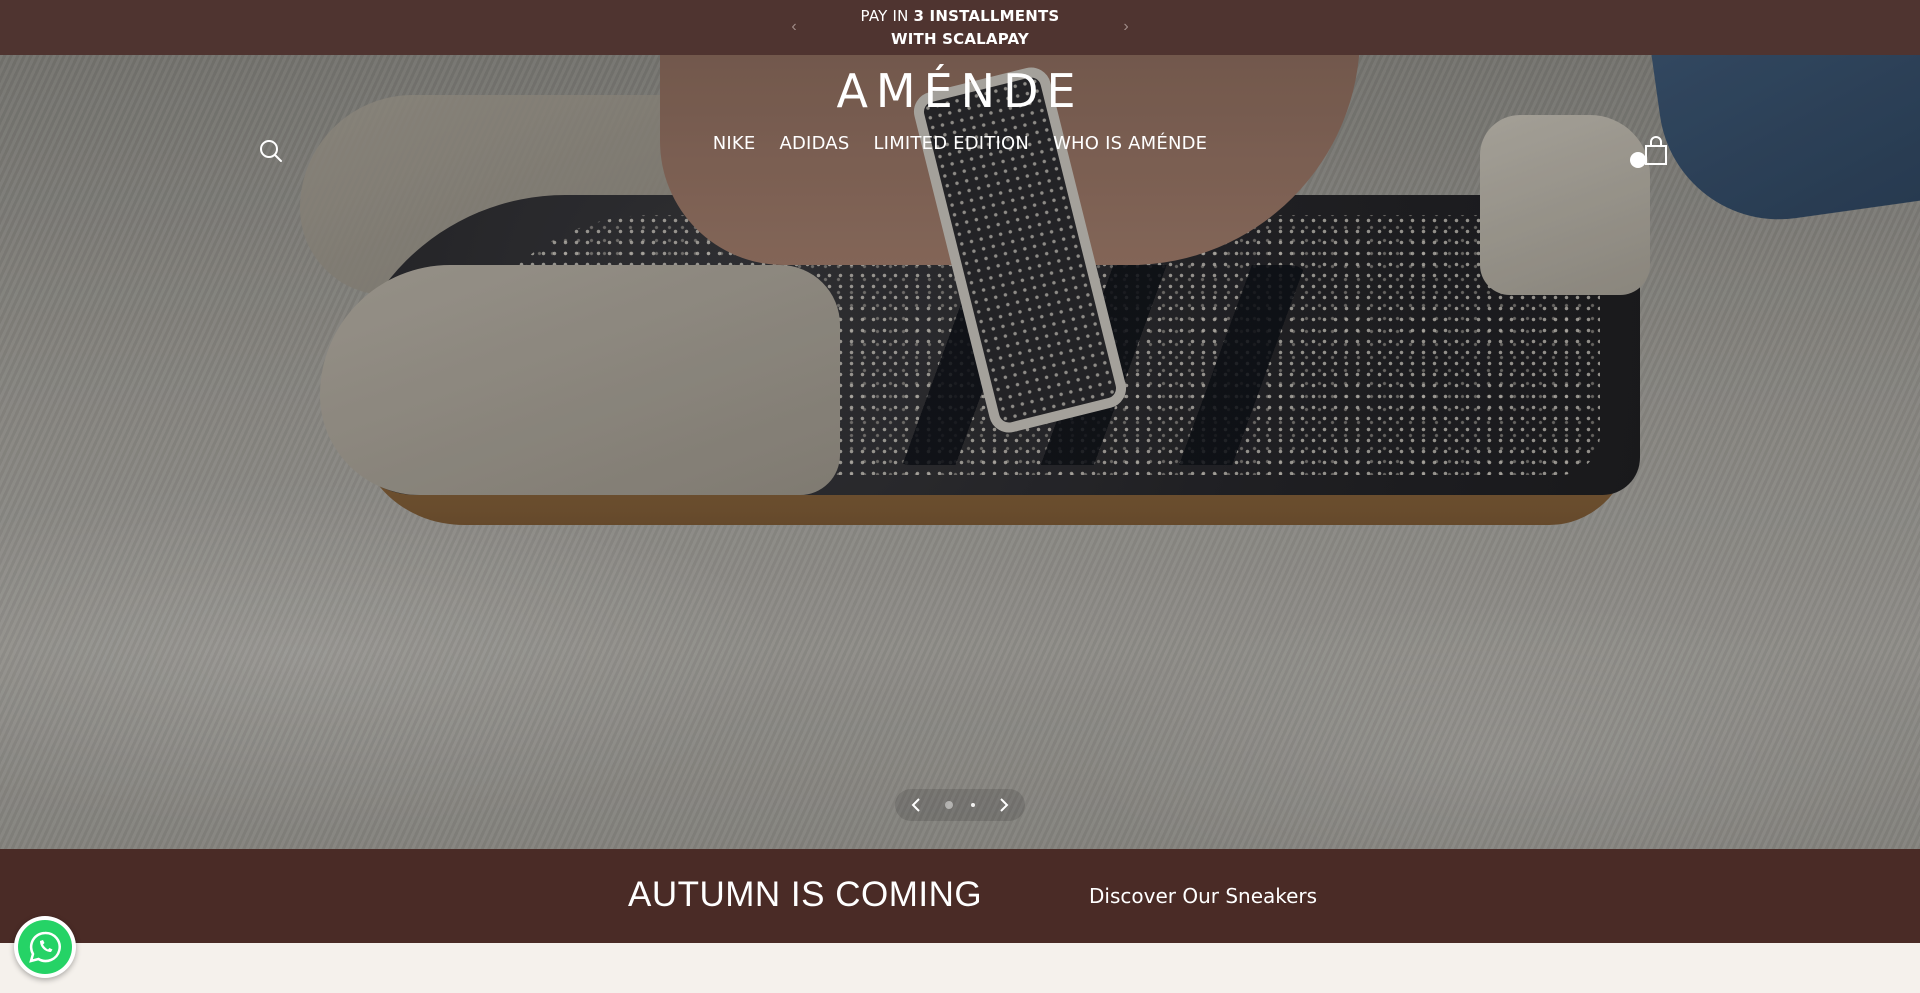 The height and width of the screenshot is (993, 1920). I want to click on slider-prev-button, so click(917, 805).